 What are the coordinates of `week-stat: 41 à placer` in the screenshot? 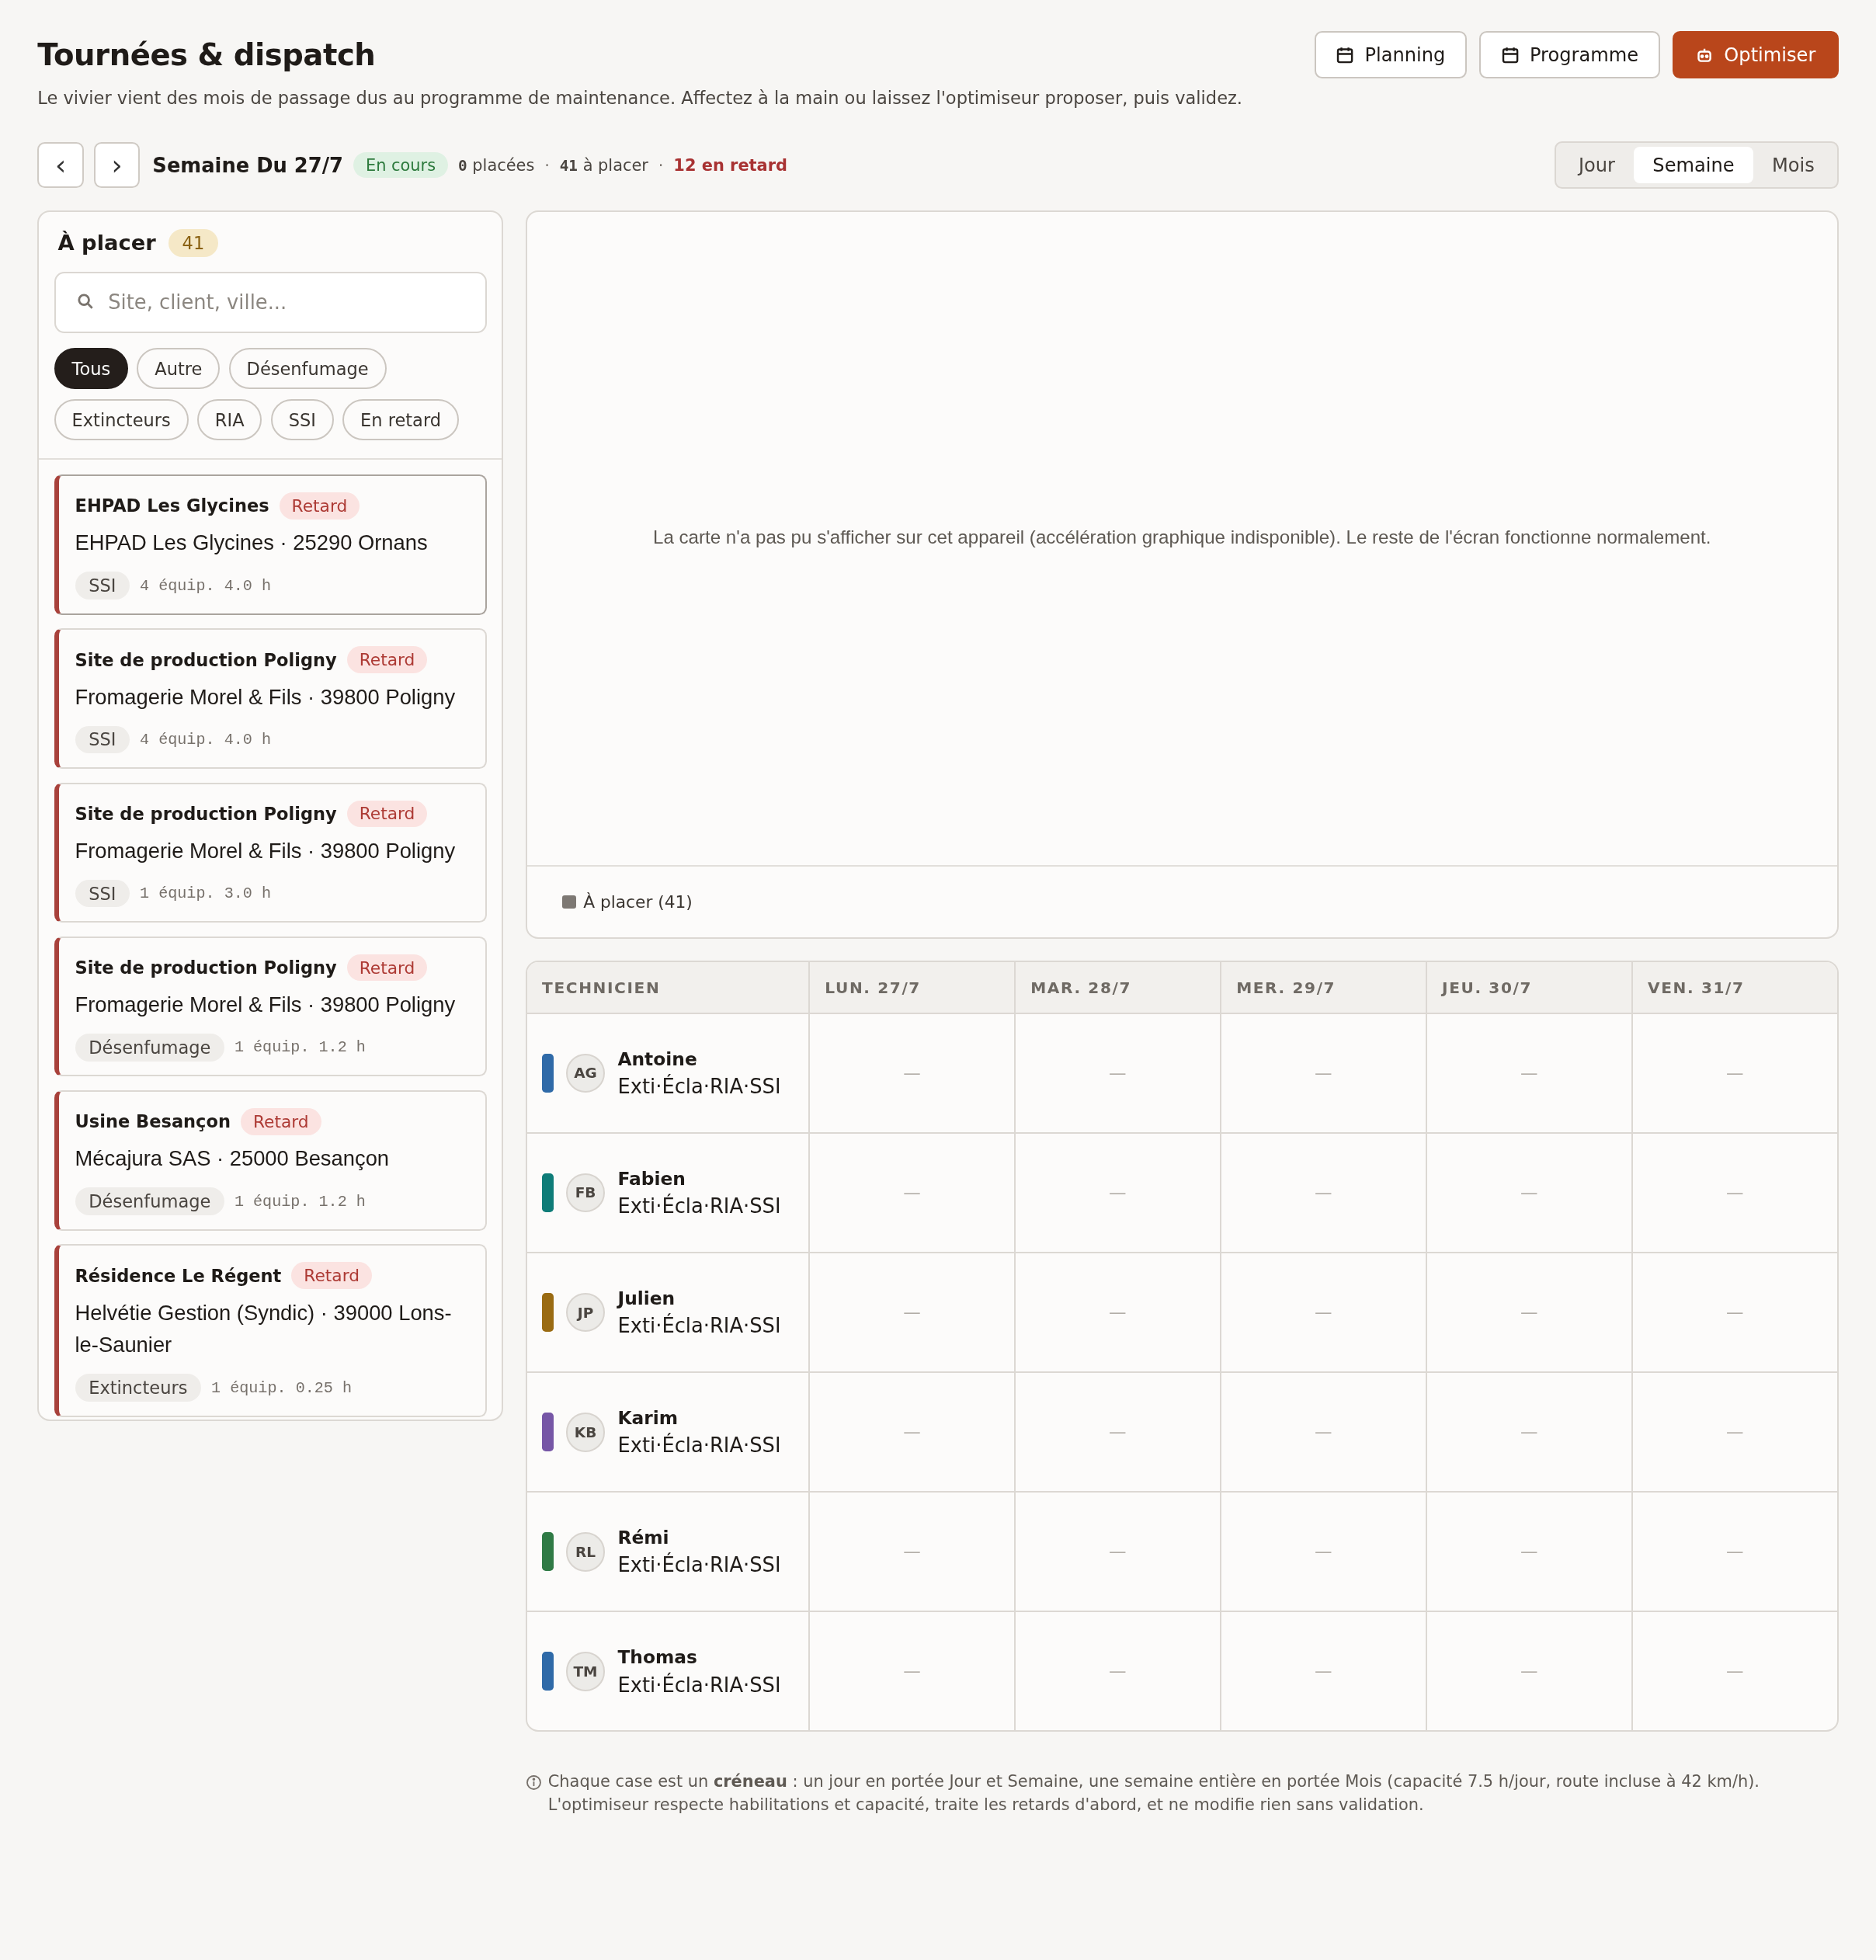 It's located at (603, 165).